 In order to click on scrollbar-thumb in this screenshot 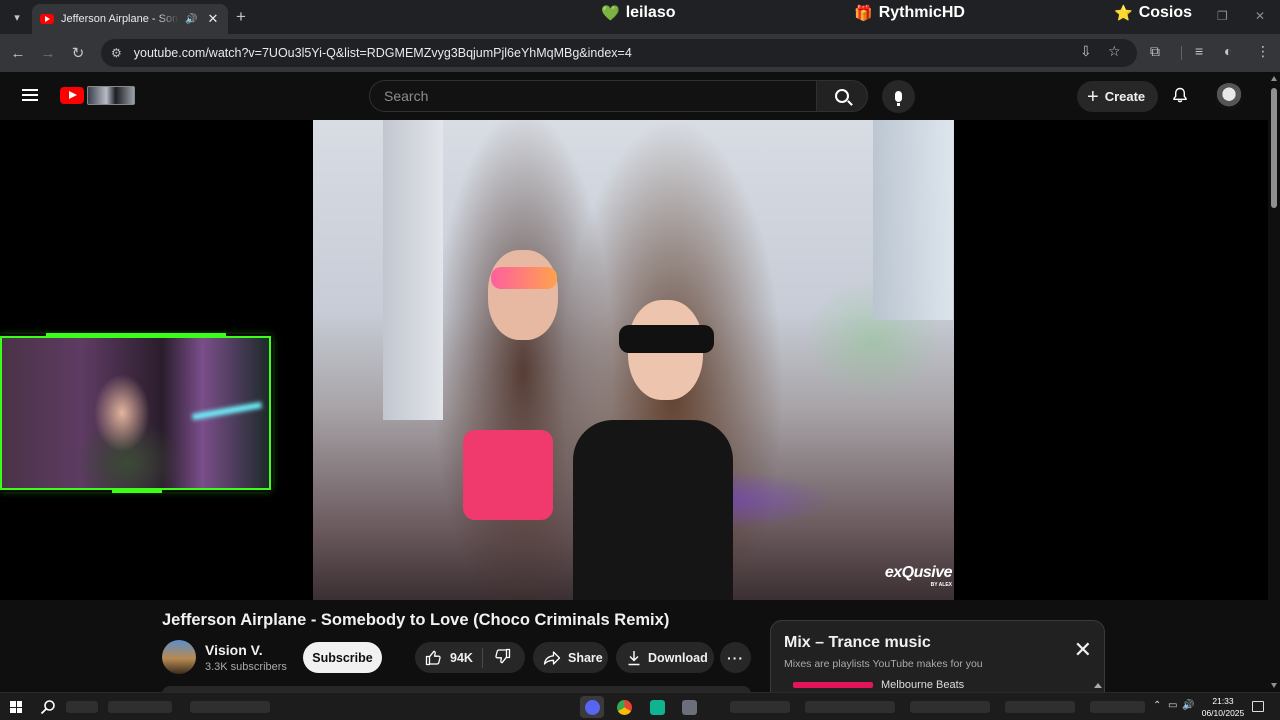, I will do `click(1274, 148)`.